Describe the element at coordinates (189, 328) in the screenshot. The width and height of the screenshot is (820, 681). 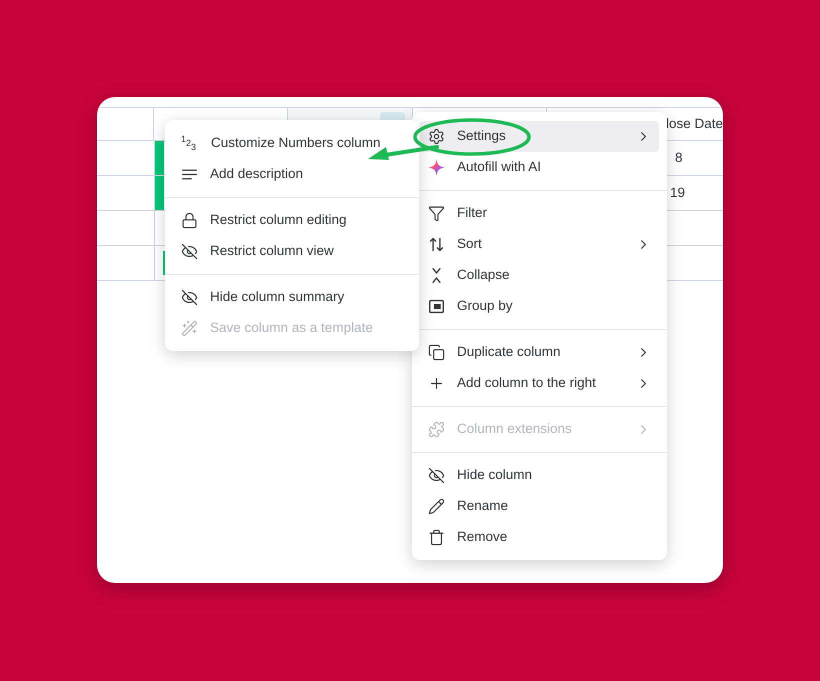
I see `wand-icon` at that location.